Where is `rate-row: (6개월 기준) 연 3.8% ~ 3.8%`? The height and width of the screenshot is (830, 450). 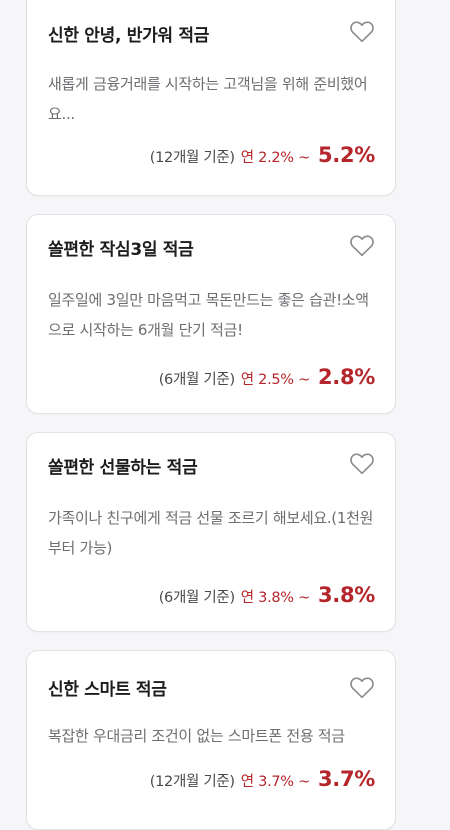 rate-row: (6개월 기준) 연 3.8% ~ 3.8% is located at coordinates (267, 595).